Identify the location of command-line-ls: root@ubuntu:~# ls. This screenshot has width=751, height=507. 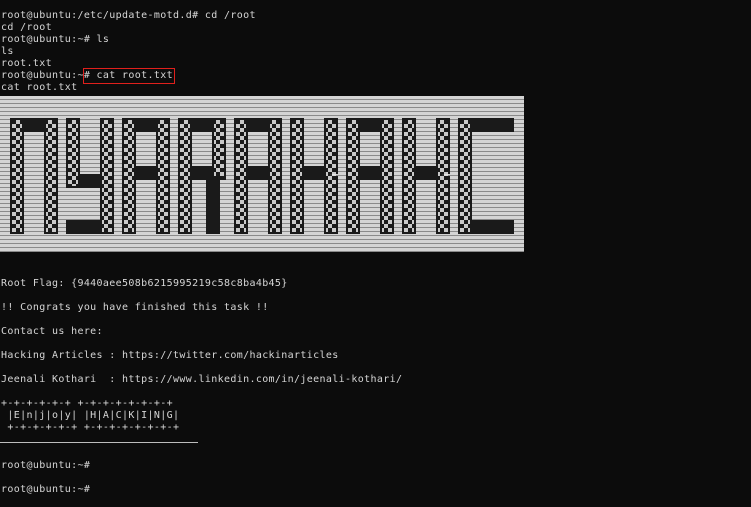
(55, 39).